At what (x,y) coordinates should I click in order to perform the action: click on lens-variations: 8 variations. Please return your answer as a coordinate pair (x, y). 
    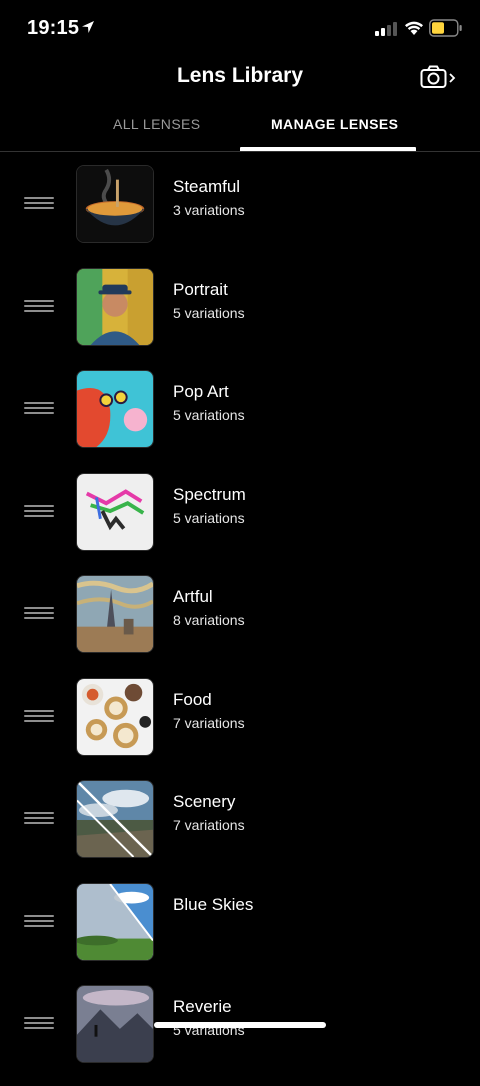
    Looking at the image, I should click on (209, 620).